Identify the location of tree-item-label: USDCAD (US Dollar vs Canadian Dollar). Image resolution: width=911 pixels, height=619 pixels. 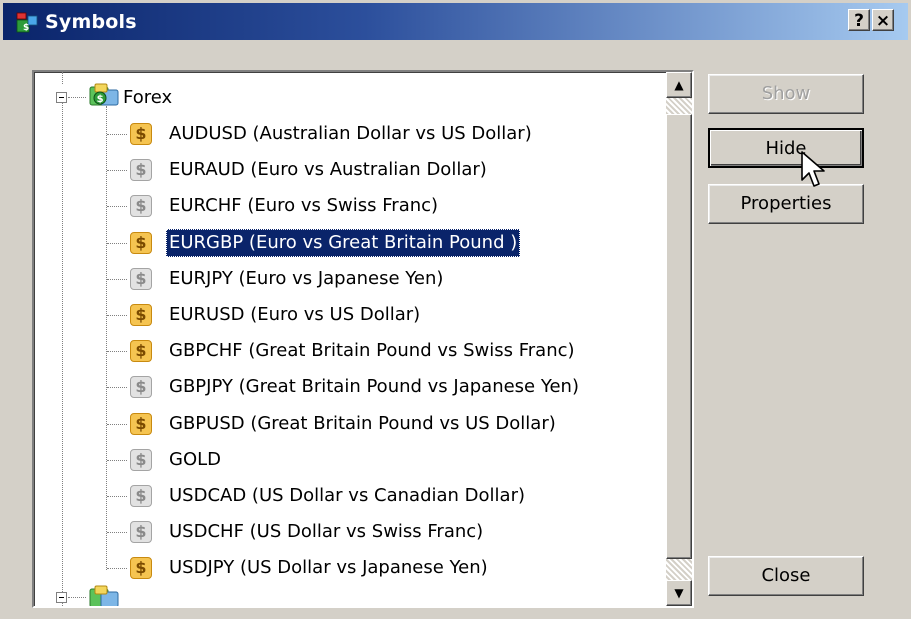
(347, 495).